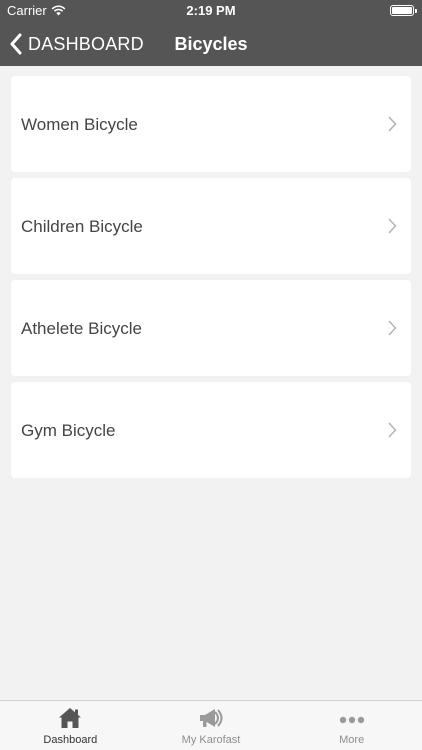 The width and height of the screenshot is (422, 750). What do you see at coordinates (79, 124) in the screenshot?
I see `list-item-label: Women Bicycle` at bounding box center [79, 124].